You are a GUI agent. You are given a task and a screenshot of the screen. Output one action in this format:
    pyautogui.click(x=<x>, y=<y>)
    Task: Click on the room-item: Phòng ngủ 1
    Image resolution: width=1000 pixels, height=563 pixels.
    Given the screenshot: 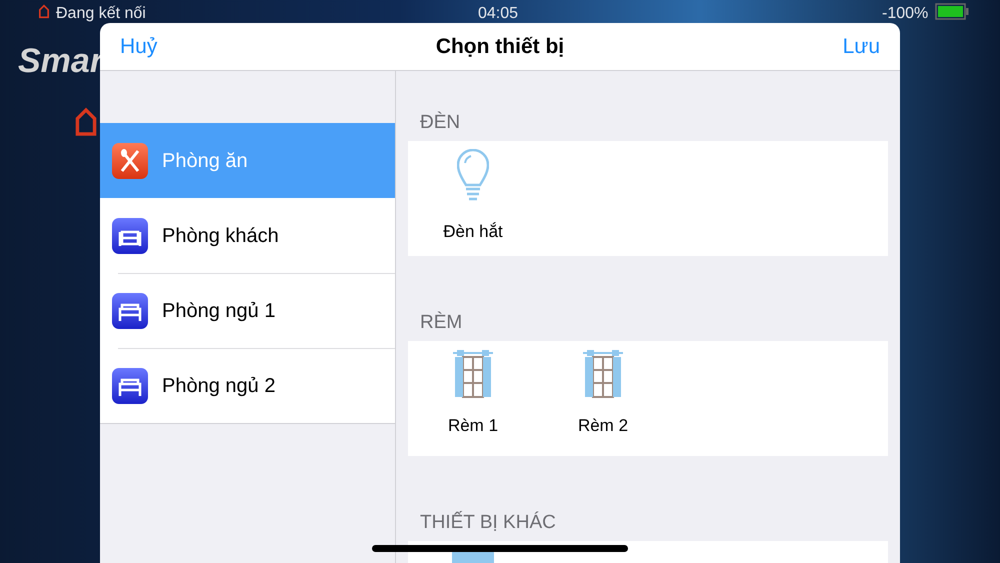 What is the action you would take?
    pyautogui.click(x=247, y=310)
    